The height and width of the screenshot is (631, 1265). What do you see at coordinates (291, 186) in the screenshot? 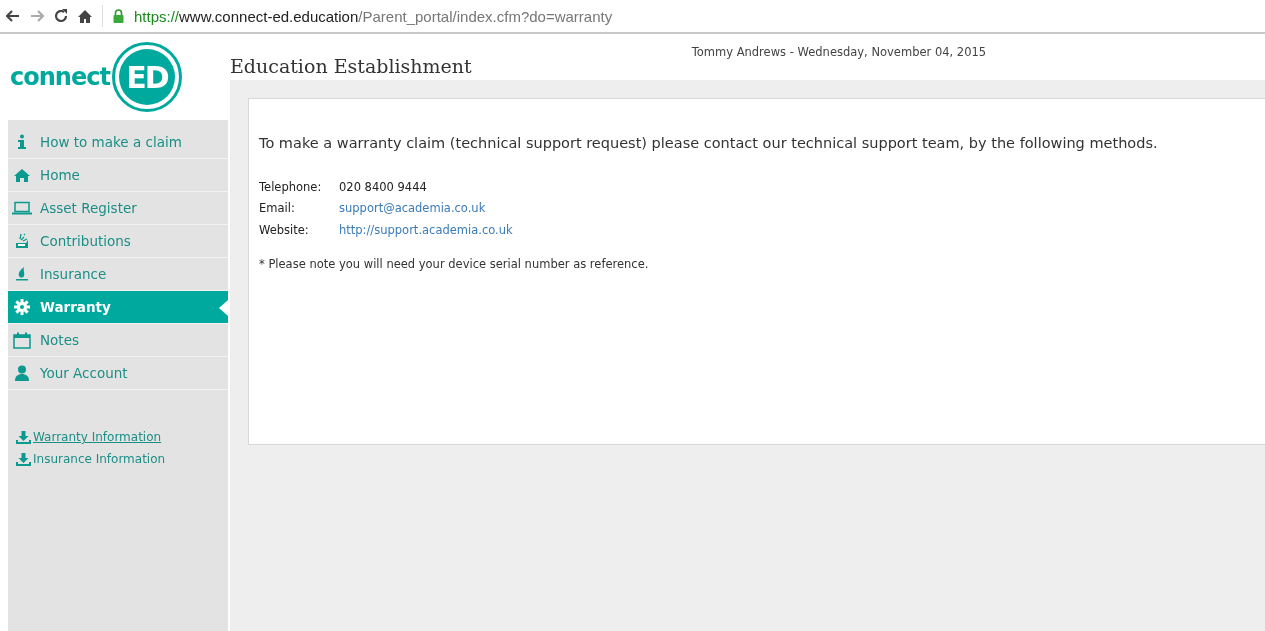
I see `contact-label: Telephone:` at bounding box center [291, 186].